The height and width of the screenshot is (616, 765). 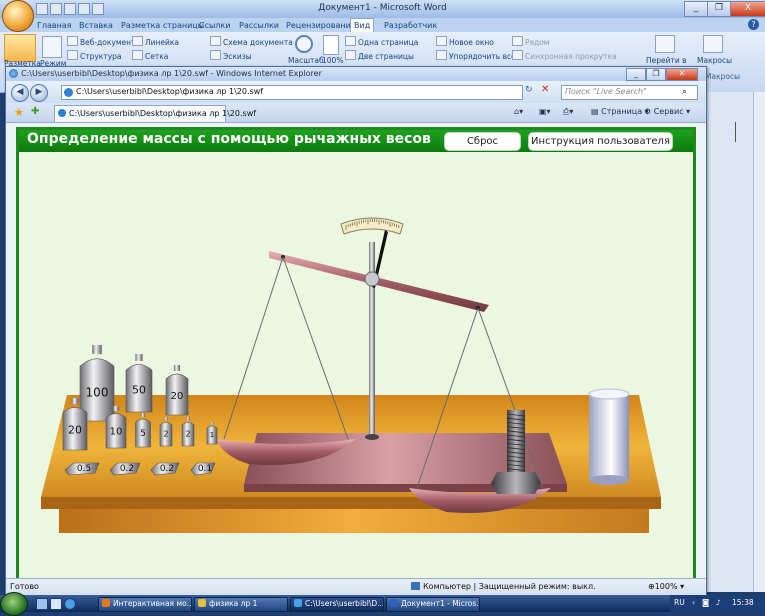 What do you see at coordinates (713, 44) in the screenshot?
I see `macros-icon` at bounding box center [713, 44].